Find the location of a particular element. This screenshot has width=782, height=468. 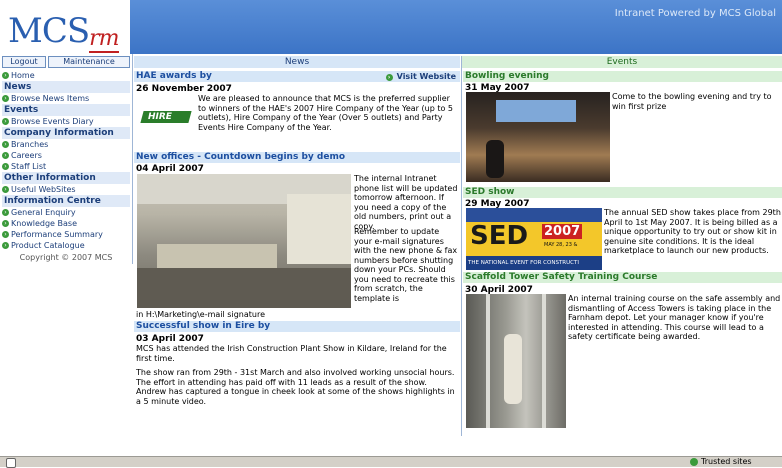

sidebar-item-useful-websites: › Useful WebSites is located at coordinates (66, 189).